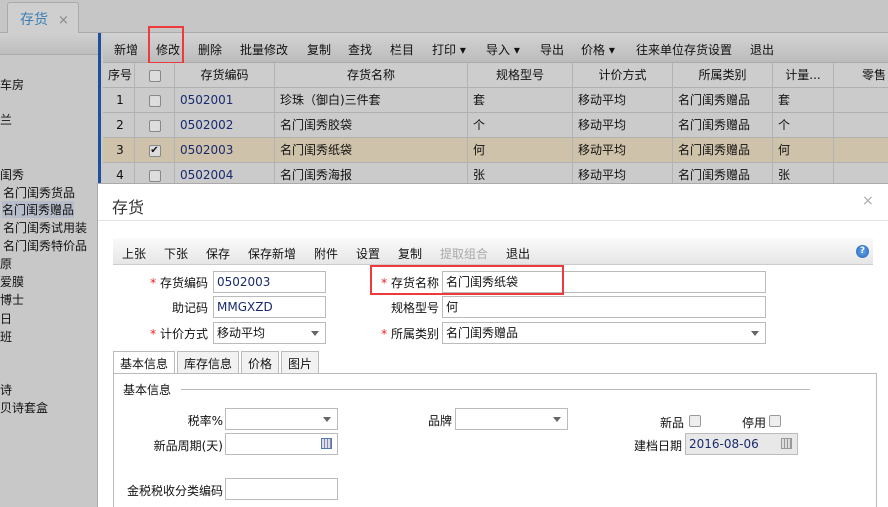 The height and width of the screenshot is (507, 888). I want to click on col-no: 序号, so click(120, 75).